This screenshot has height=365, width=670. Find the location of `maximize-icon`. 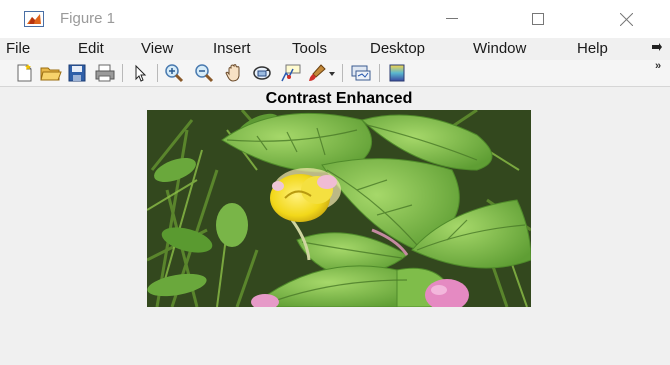

maximize-icon is located at coordinates (538, 19).